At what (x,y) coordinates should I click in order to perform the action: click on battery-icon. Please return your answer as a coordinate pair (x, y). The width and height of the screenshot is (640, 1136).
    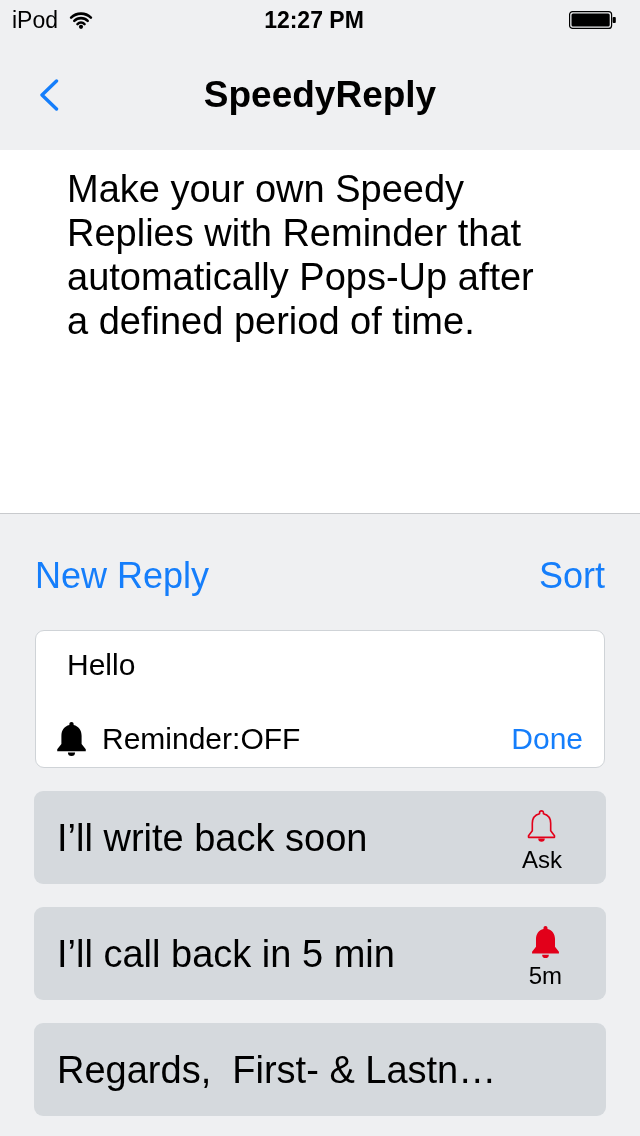
    Looking at the image, I should click on (592, 20).